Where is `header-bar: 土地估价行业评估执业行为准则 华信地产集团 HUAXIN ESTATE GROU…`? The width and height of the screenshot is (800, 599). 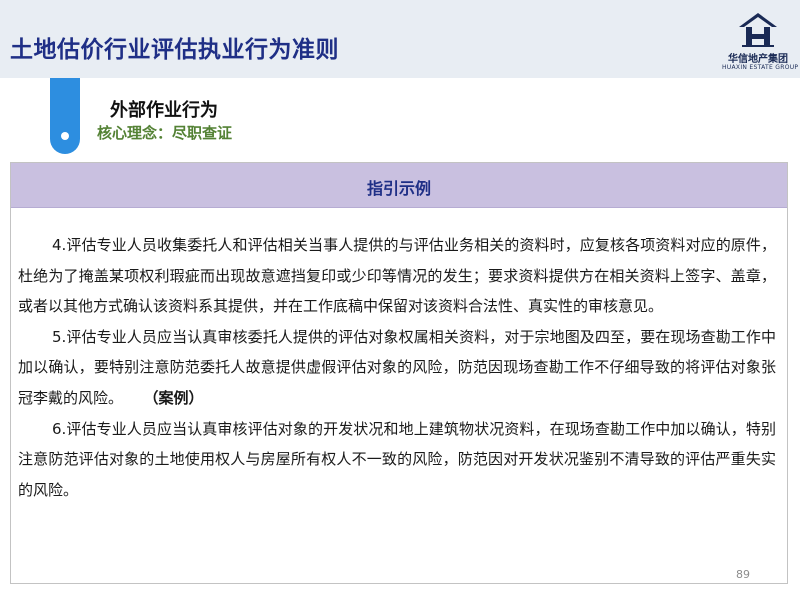 header-bar: 土地估价行业评估执业行为准则 华信地产集团 HUAXIN ESTATE GROU… is located at coordinates (400, 39).